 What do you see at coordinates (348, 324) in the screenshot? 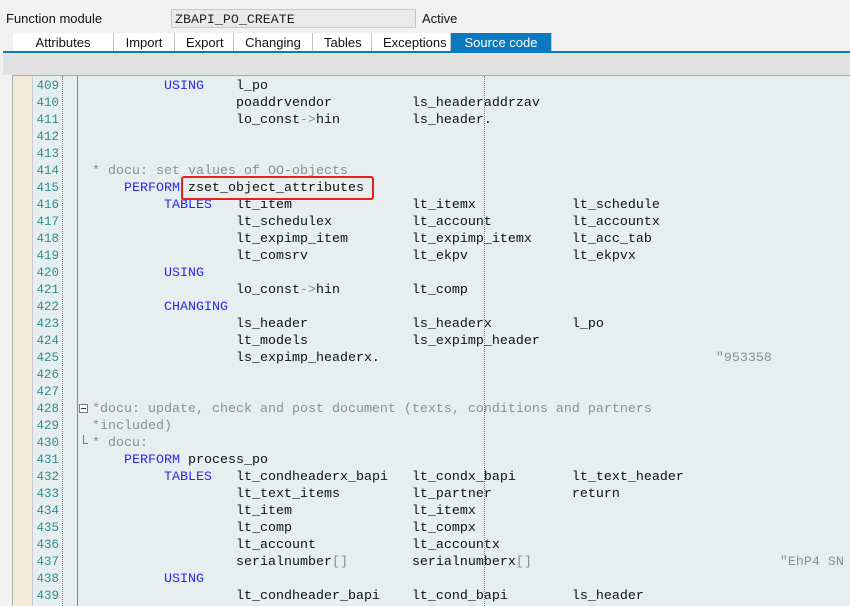
I see `code-text: ls_header ls_headerx l_po` at bounding box center [348, 324].